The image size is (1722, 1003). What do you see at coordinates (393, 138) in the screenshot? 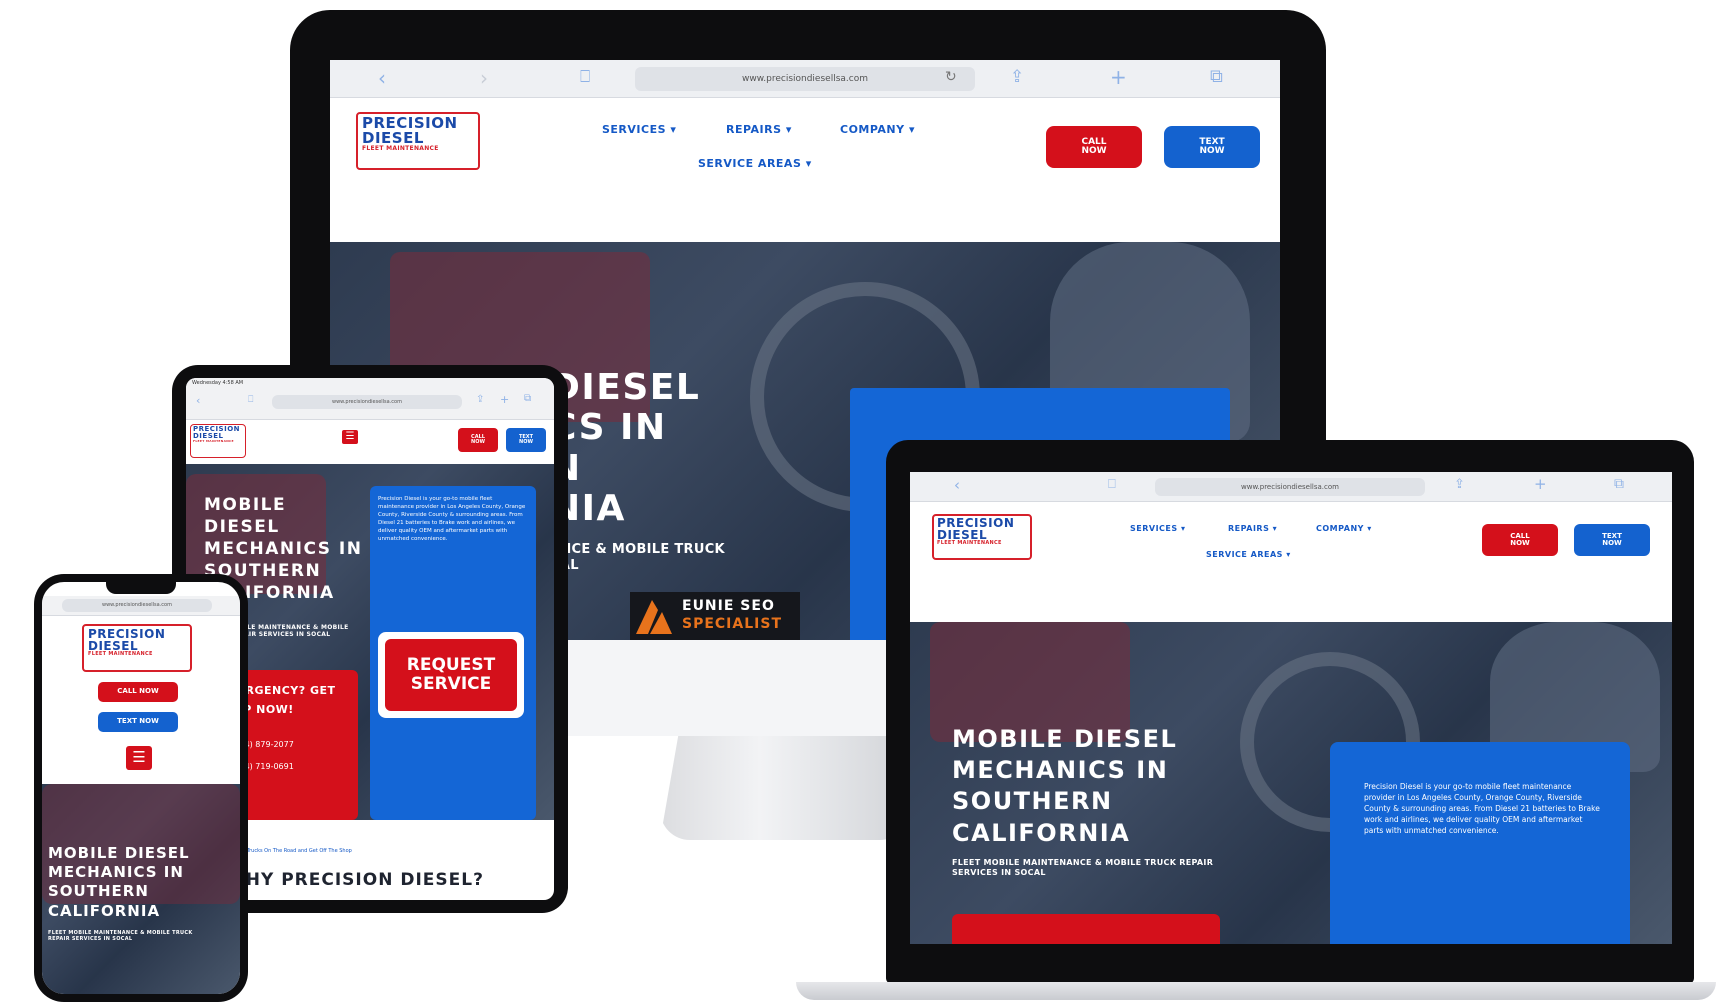
I see `logo-line2: DIESEL` at bounding box center [393, 138].